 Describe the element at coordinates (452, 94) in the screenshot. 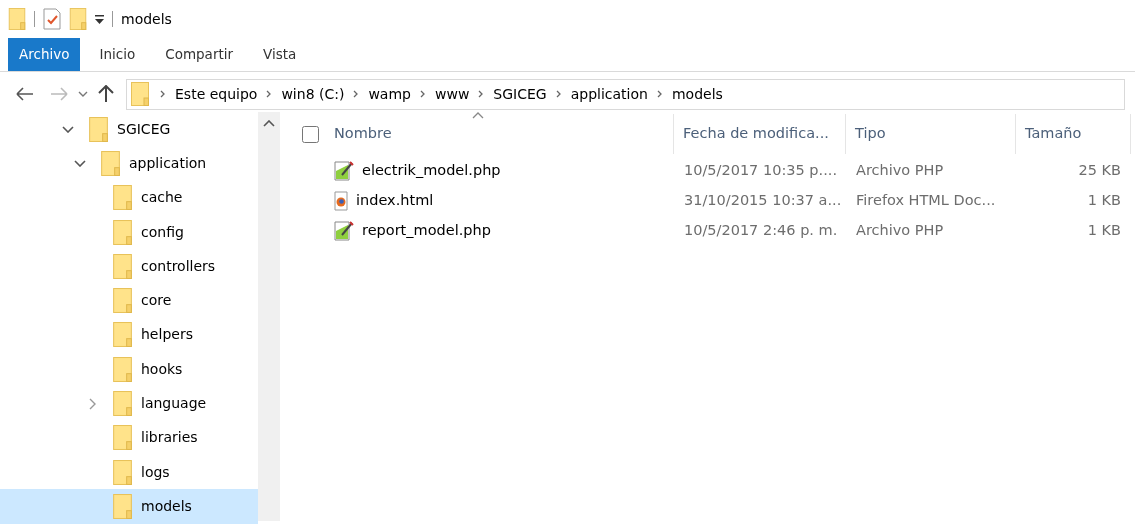

I see `breadcrumb-item: www` at that location.